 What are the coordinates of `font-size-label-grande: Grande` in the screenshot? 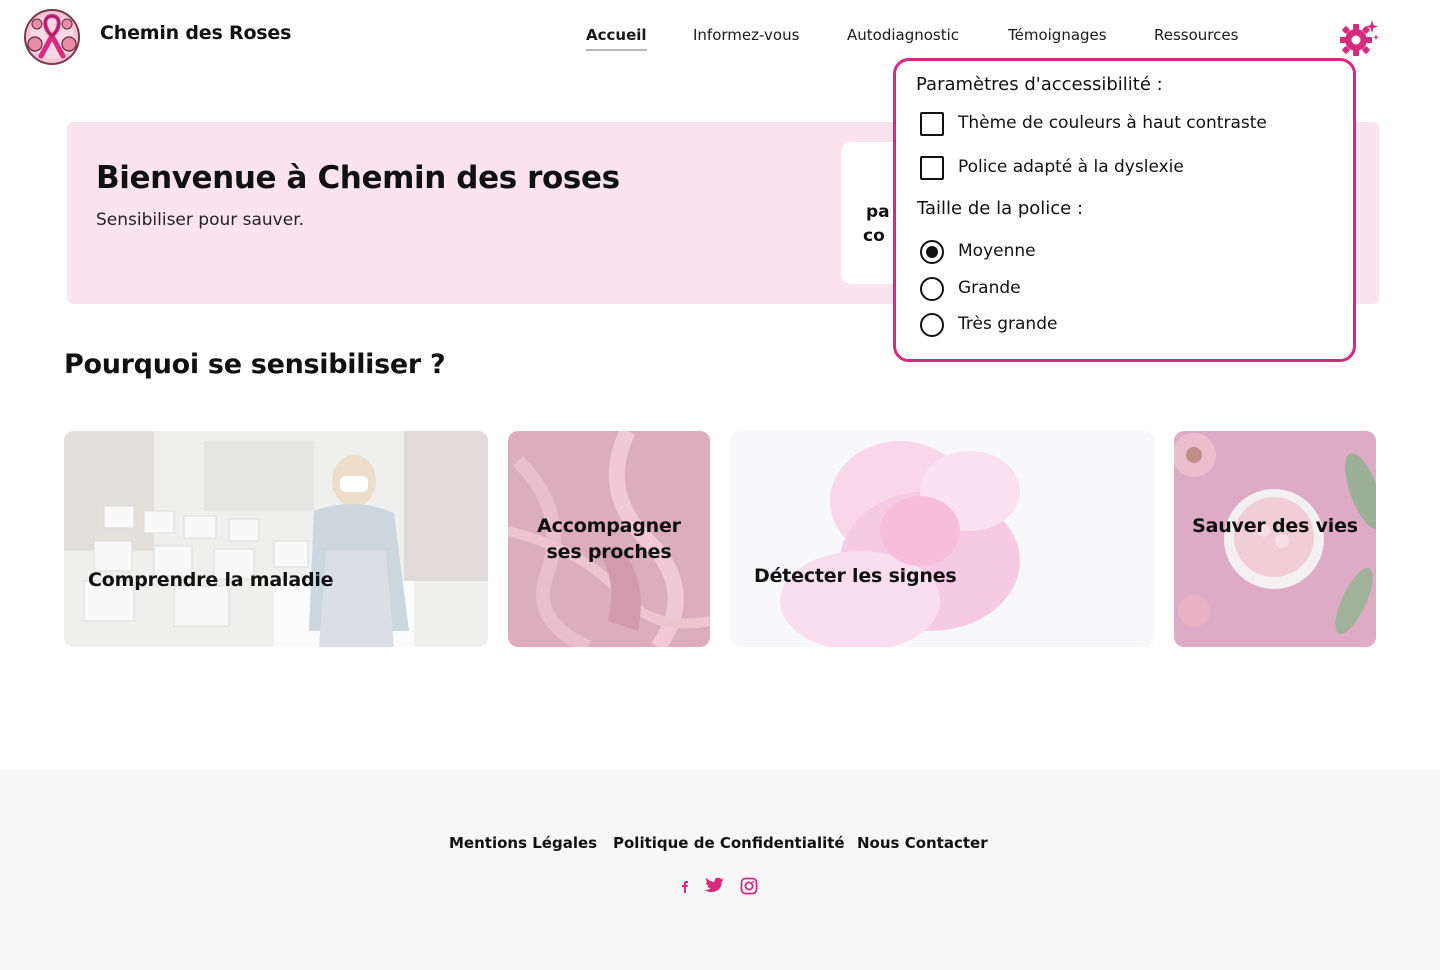 It's located at (989, 288).